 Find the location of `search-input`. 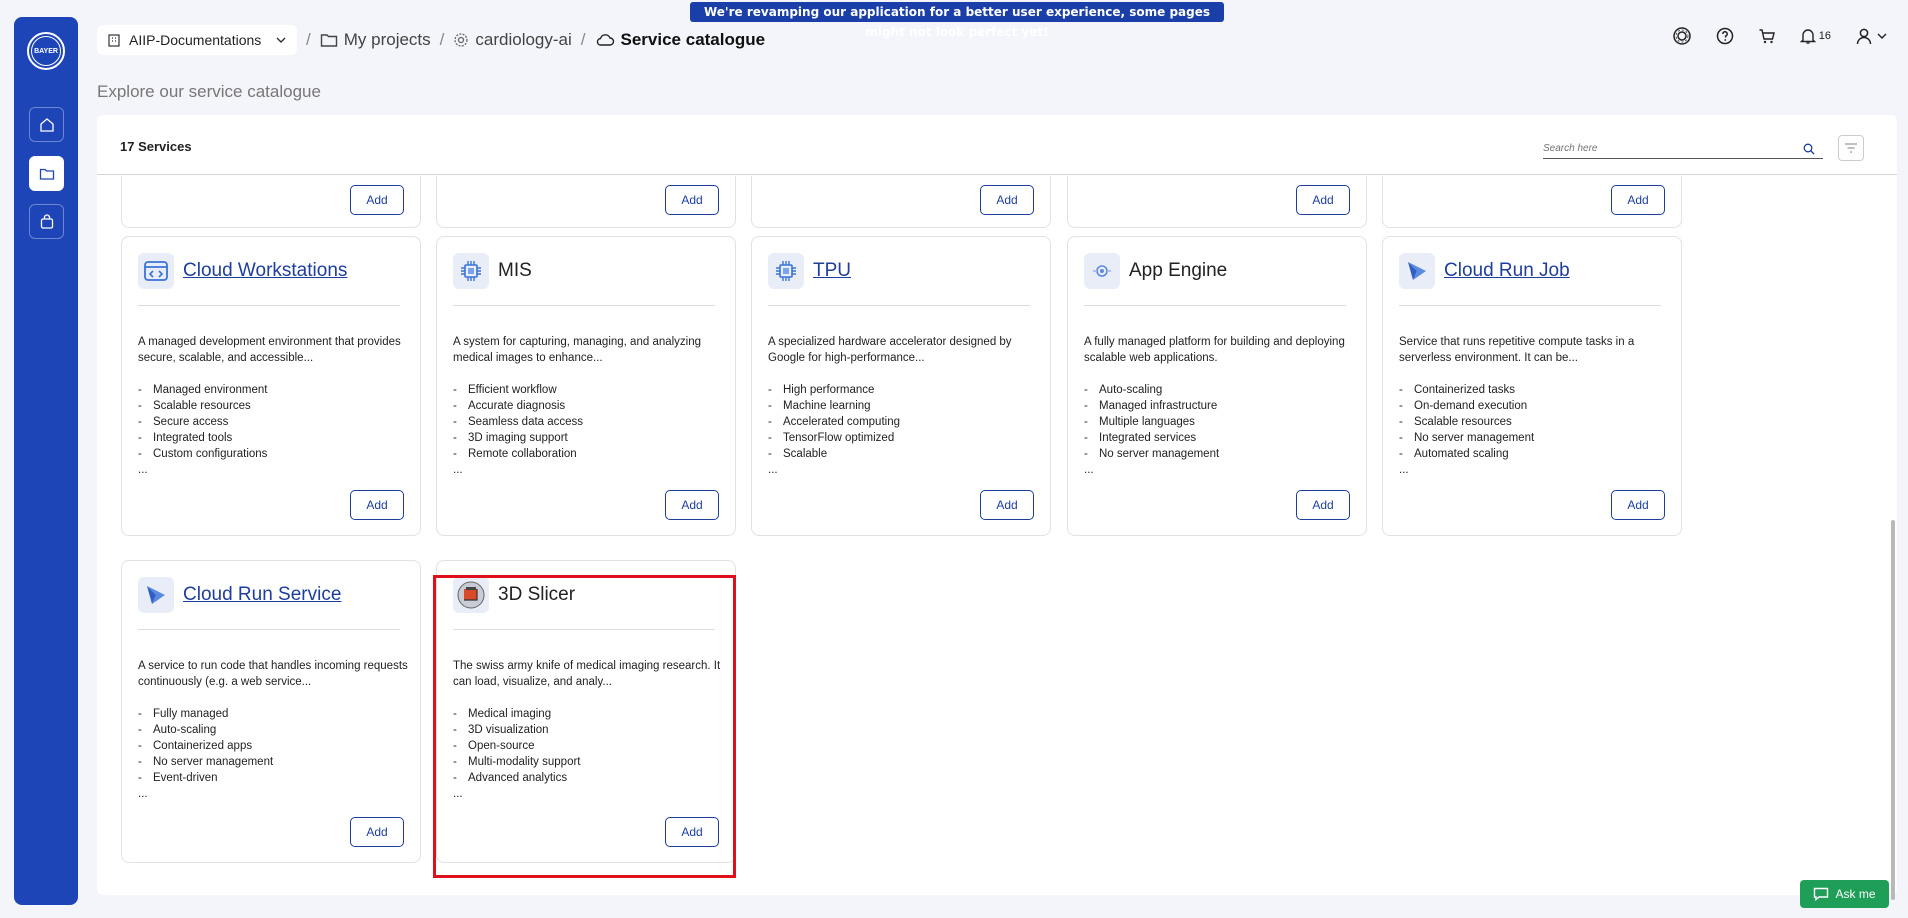

search-input is located at coordinates (1673, 148).